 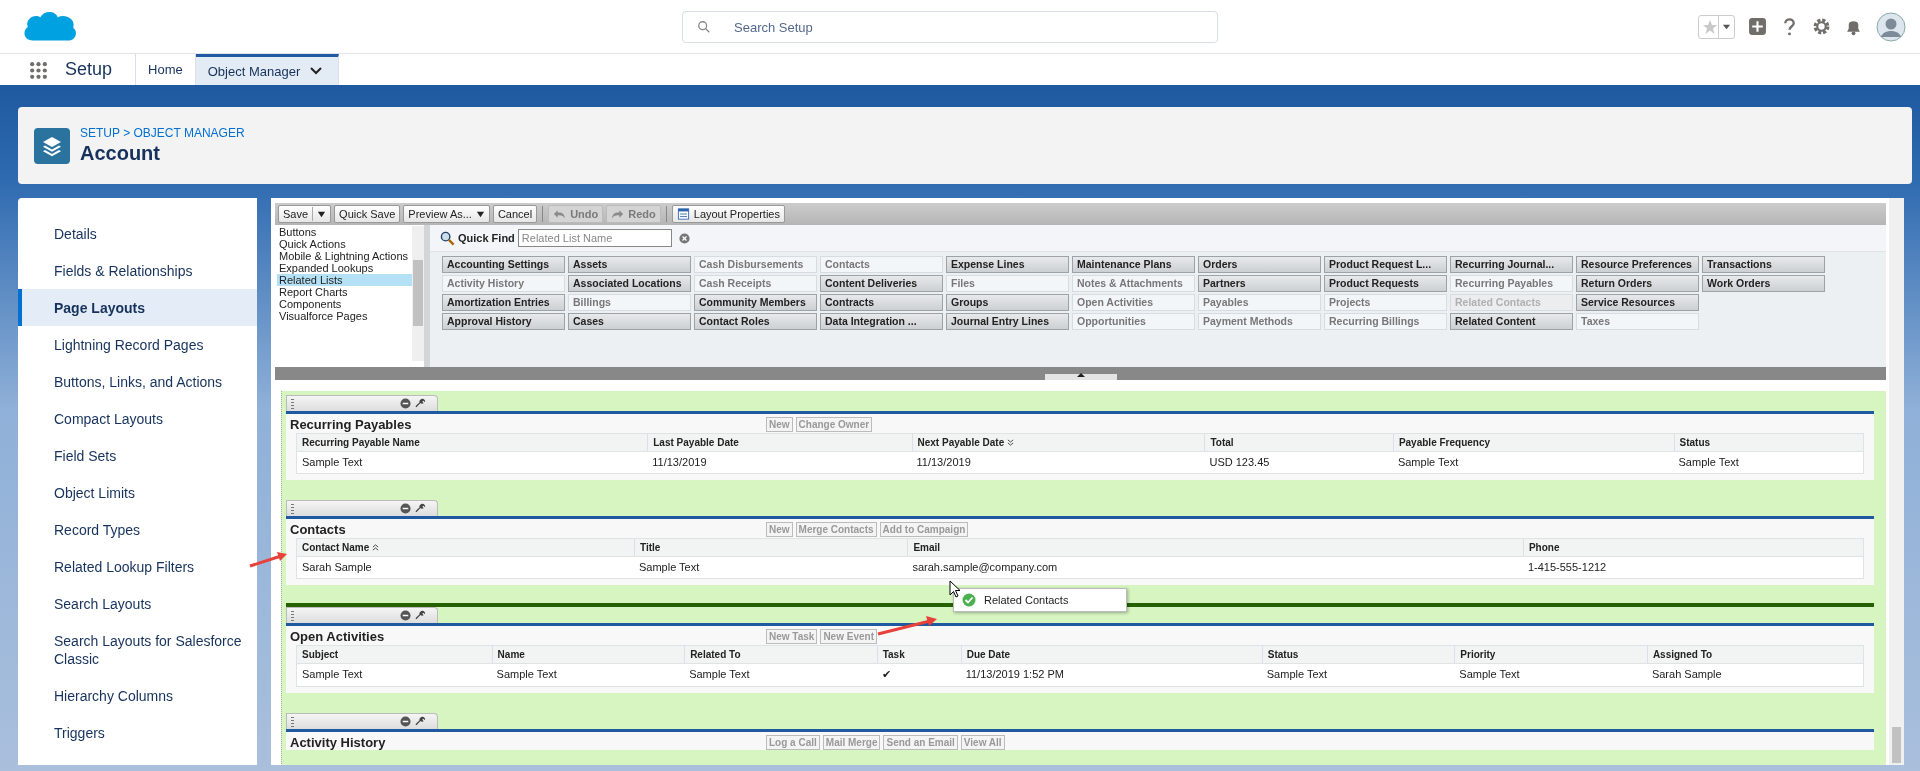 I want to click on palette-item: Taxes, so click(x=1637, y=321).